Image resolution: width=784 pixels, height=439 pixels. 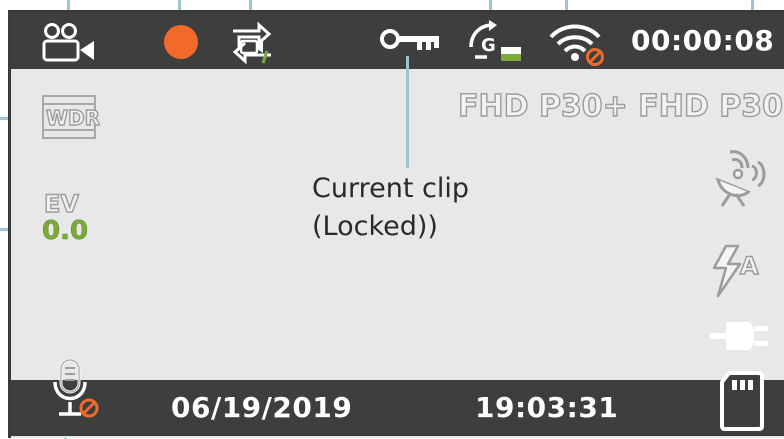 I want to click on sd-card-icon, so click(x=742, y=401).